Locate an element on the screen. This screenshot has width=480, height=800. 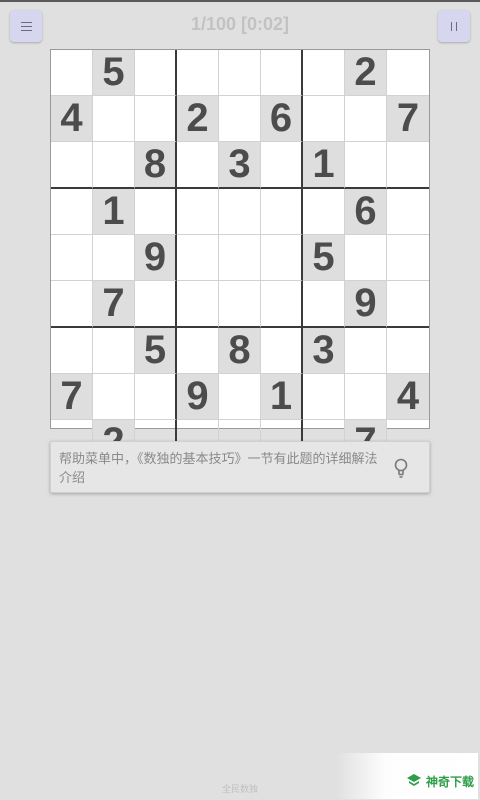
menu-button is located at coordinates (26, 26).